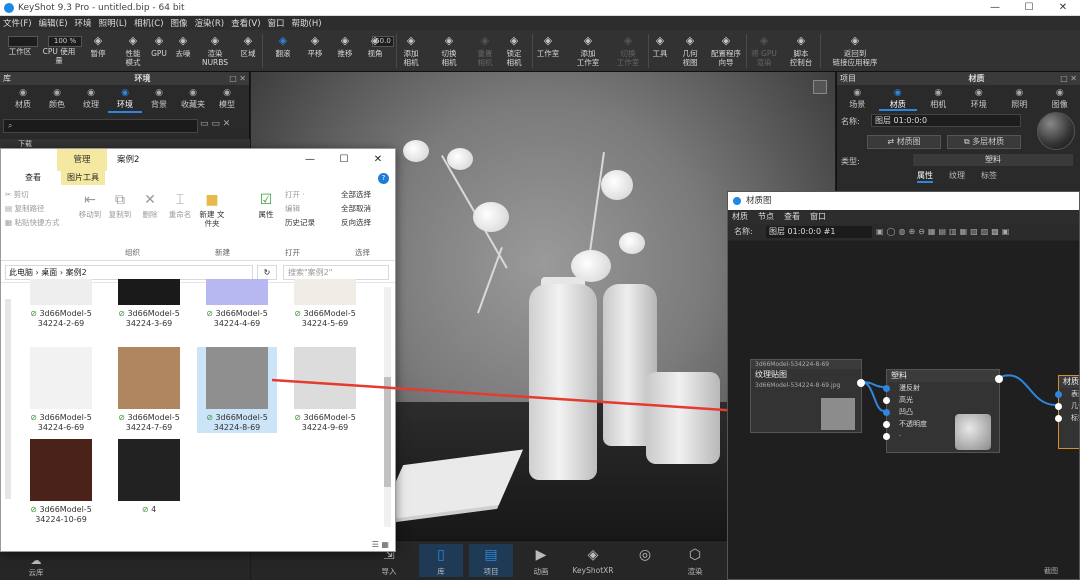 The height and width of the screenshot is (580, 1080). What do you see at coordinates (989, 176) in the screenshot?
I see `tab-labels: 标签` at bounding box center [989, 176].